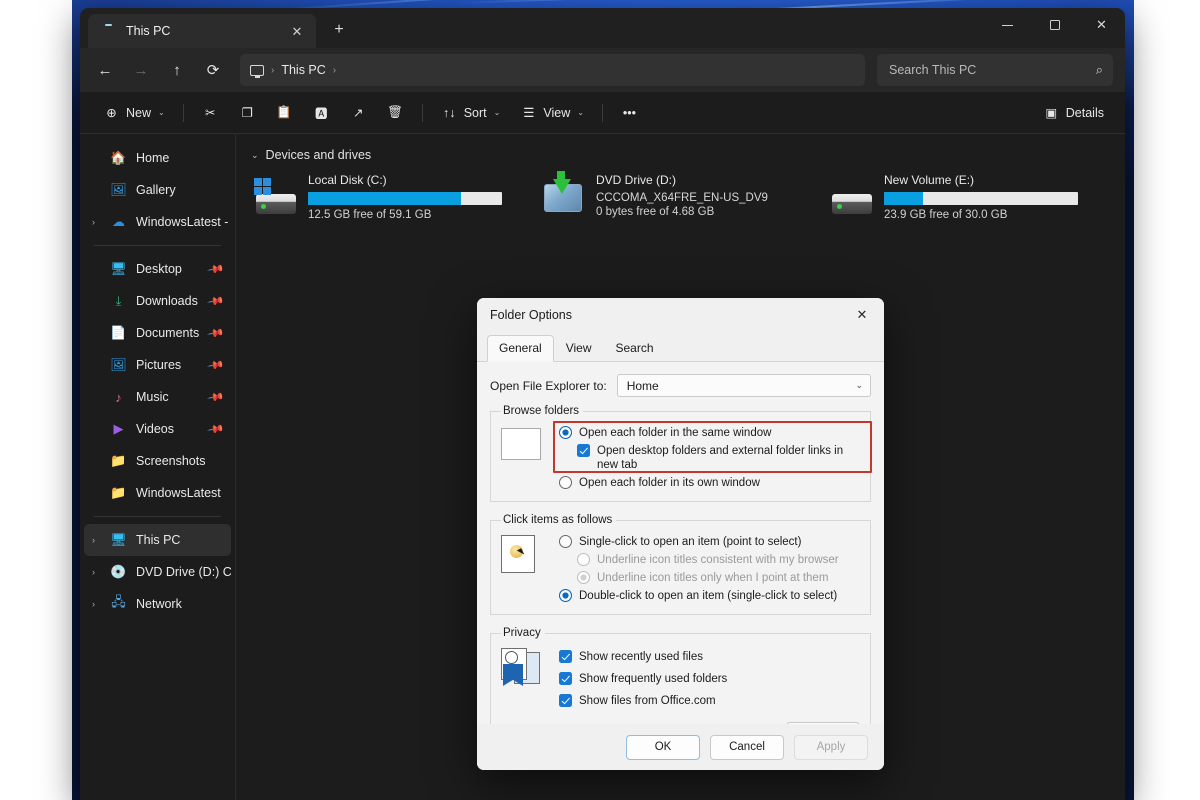 The image size is (1200, 800). I want to click on checkbox-recent-files: Show recently used files, so click(709, 657).